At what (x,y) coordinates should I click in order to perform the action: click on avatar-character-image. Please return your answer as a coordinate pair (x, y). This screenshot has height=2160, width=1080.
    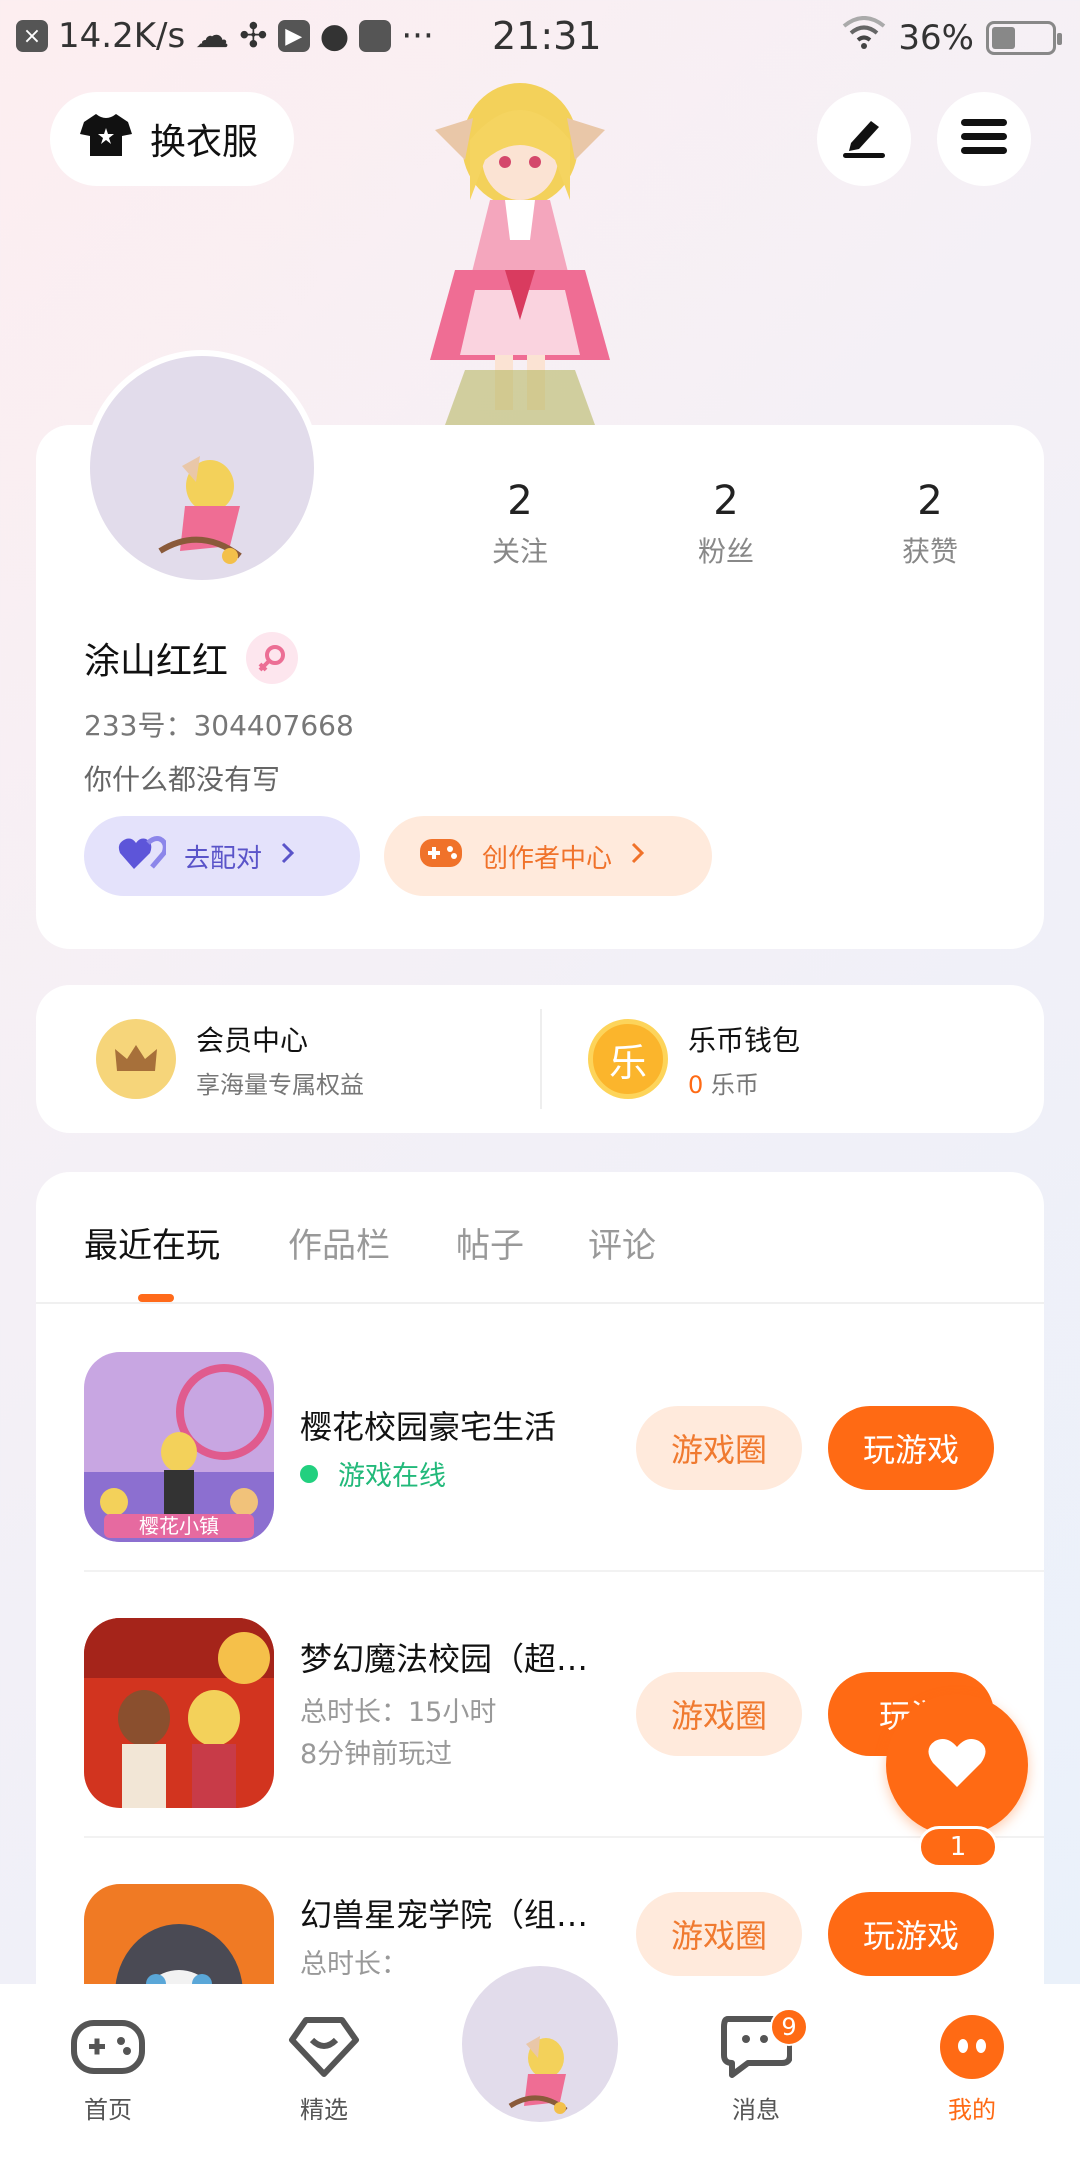
    Looking at the image, I should click on (520, 247).